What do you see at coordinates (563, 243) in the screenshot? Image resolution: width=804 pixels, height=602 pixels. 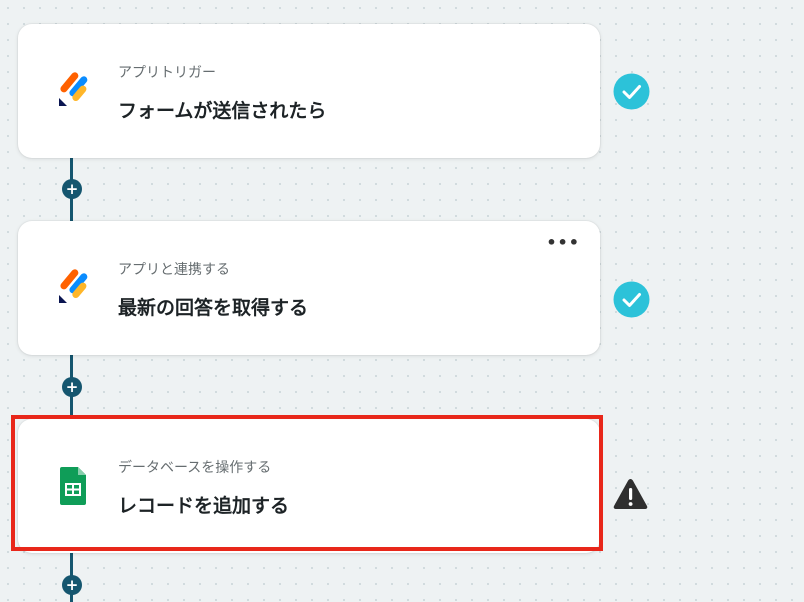 I see `more-options-icon: •••` at bounding box center [563, 243].